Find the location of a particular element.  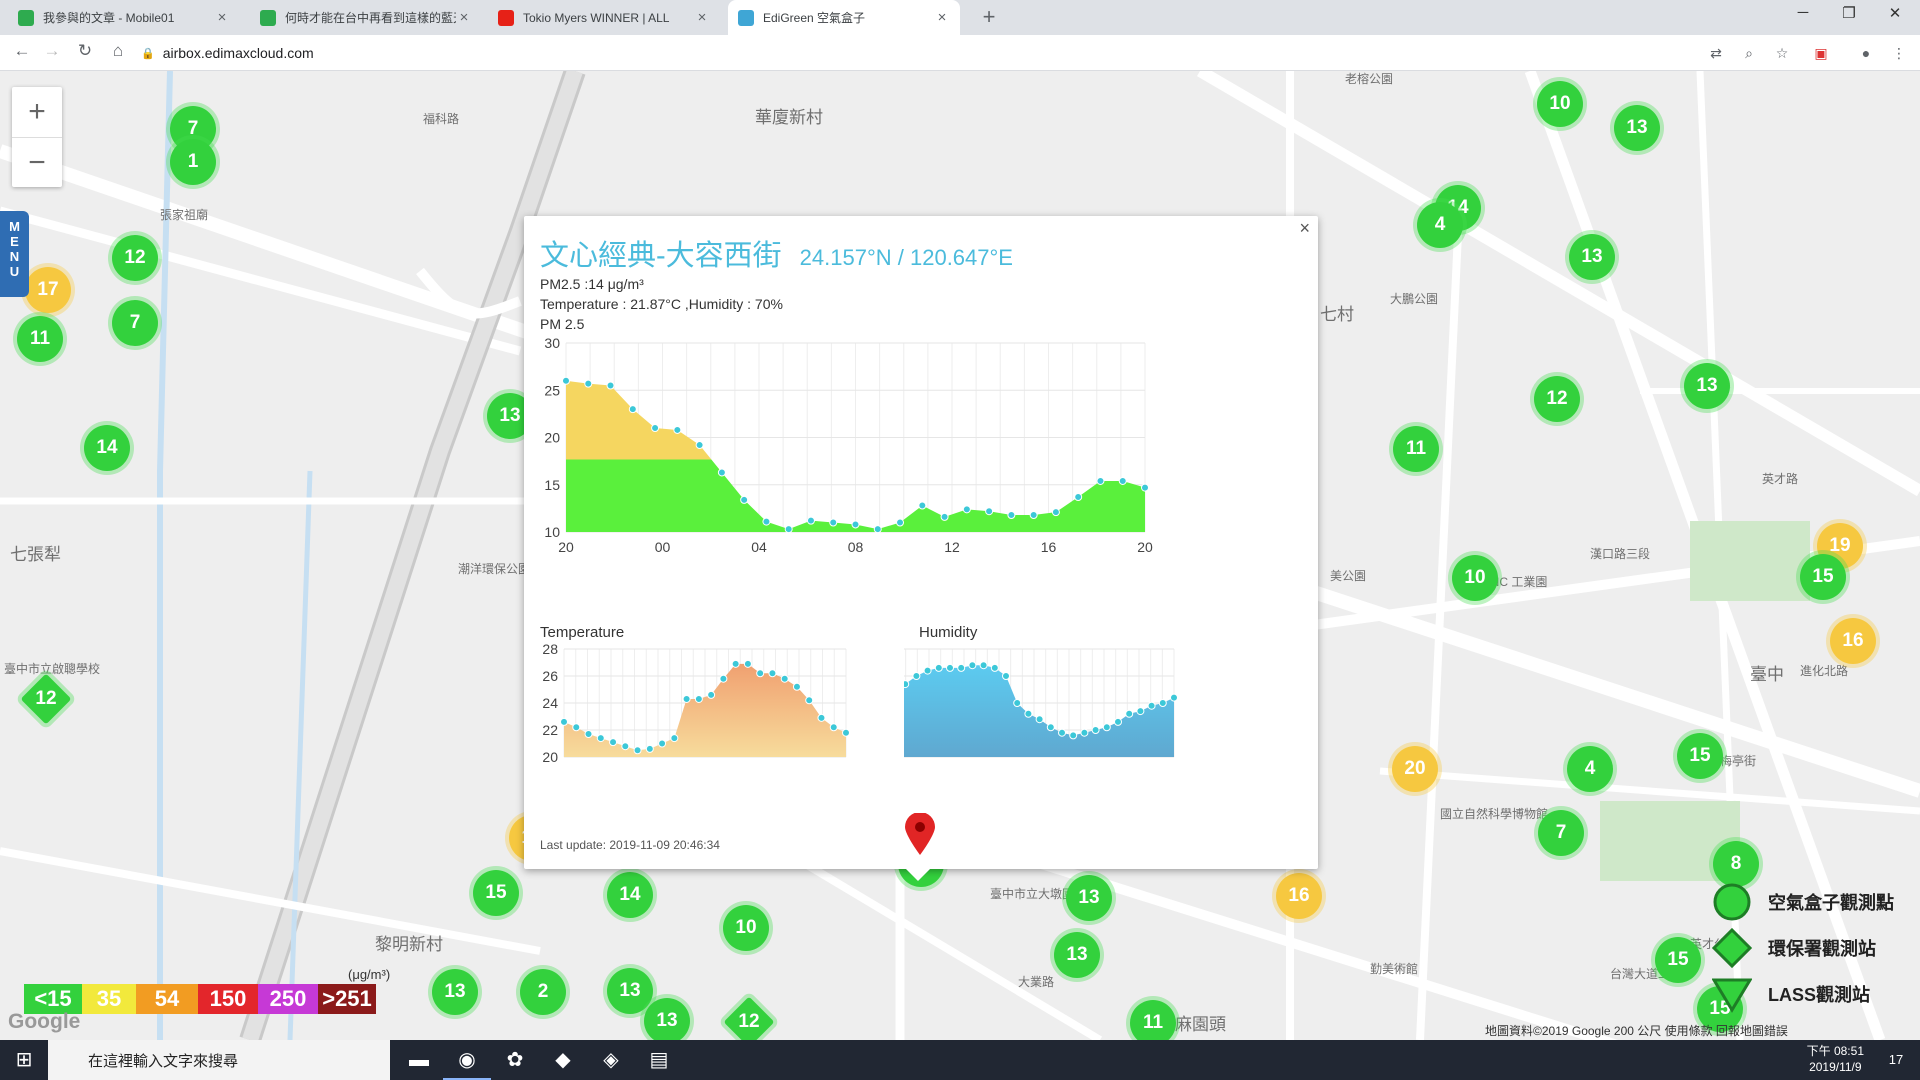

profile-icon: ● is located at coordinates (1866, 53).